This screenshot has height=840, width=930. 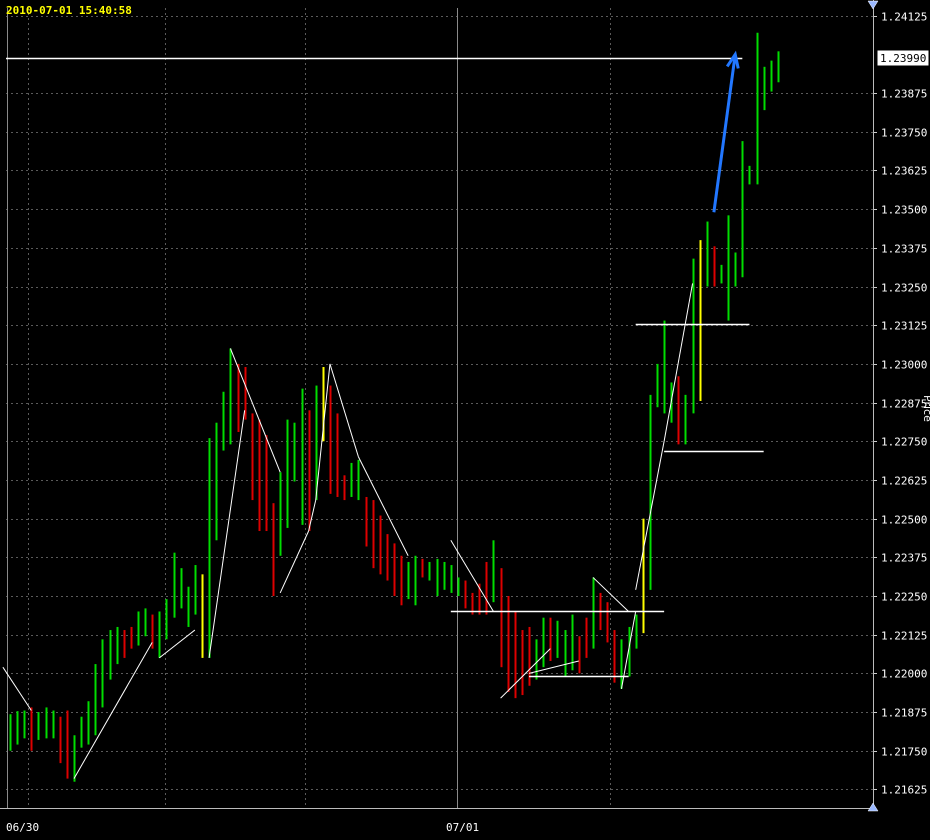 I want to click on chart-timestamp: 2010-07-01 15:40:58, so click(x=69, y=10).